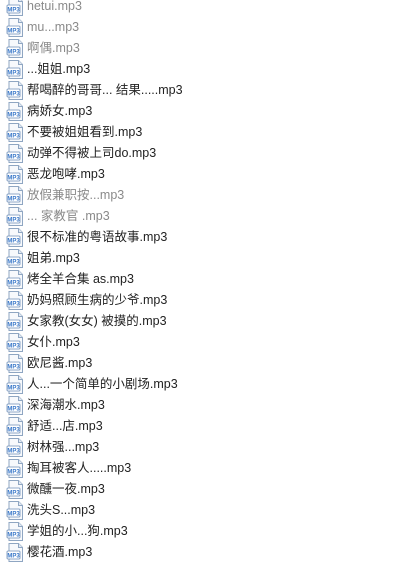 This screenshot has height=563, width=397. What do you see at coordinates (66, 489) in the screenshot?
I see `file-name: 微醺一夜.mp3` at bounding box center [66, 489].